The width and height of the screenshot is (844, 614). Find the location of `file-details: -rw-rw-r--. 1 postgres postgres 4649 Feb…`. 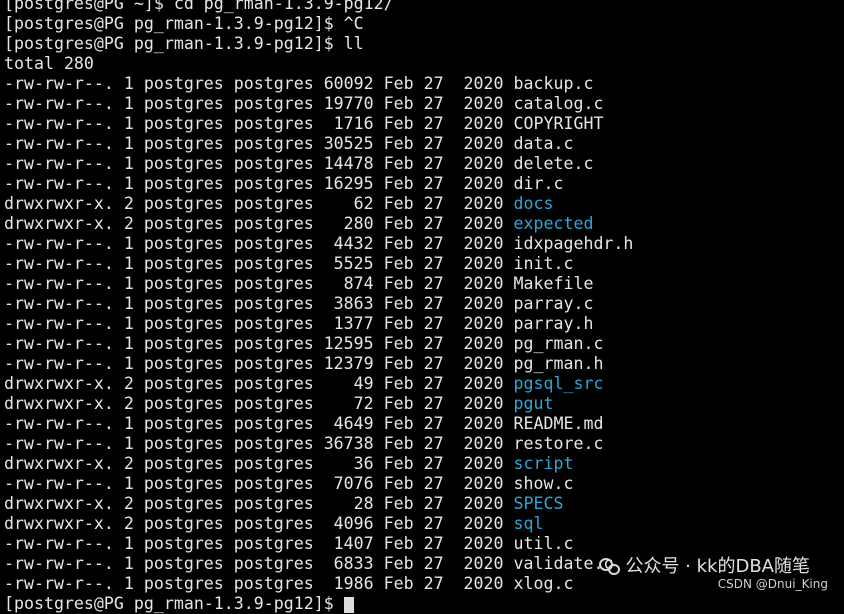

file-details: -rw-rw-r--. 1 postgres postgres 4649 Feb… is located at coordinates (259, 423).